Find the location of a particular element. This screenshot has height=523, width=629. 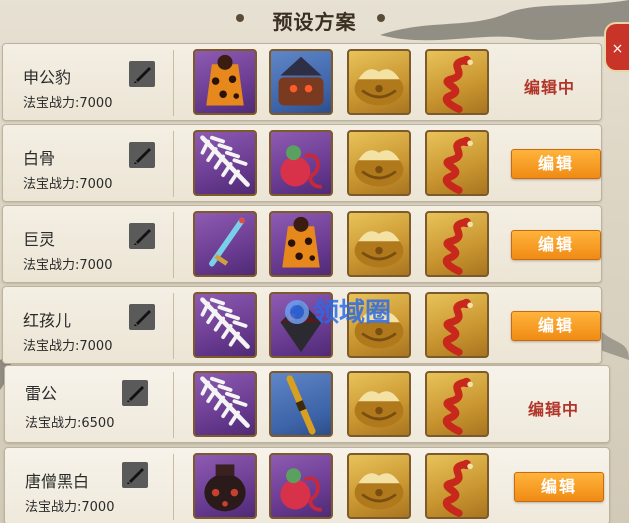

blue-cauldron-monster-icon is located at coordinates (301, 82).